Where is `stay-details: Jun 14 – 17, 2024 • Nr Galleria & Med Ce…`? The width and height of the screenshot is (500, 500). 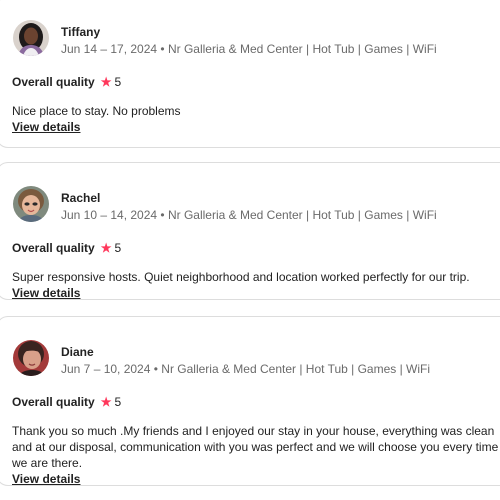 stay-details: Jun 14 – 17, 2024 • Nr Galleria & Med Ce… is located at coordinates (249, 49).